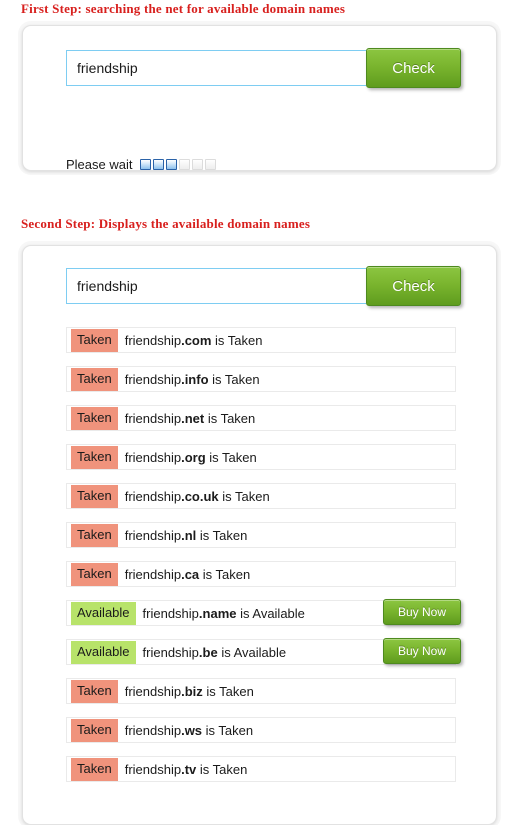  Describe the element at coordinates (186, 769) in the screenshot. I see `result-label: friendship.tv is Taken` at that location.